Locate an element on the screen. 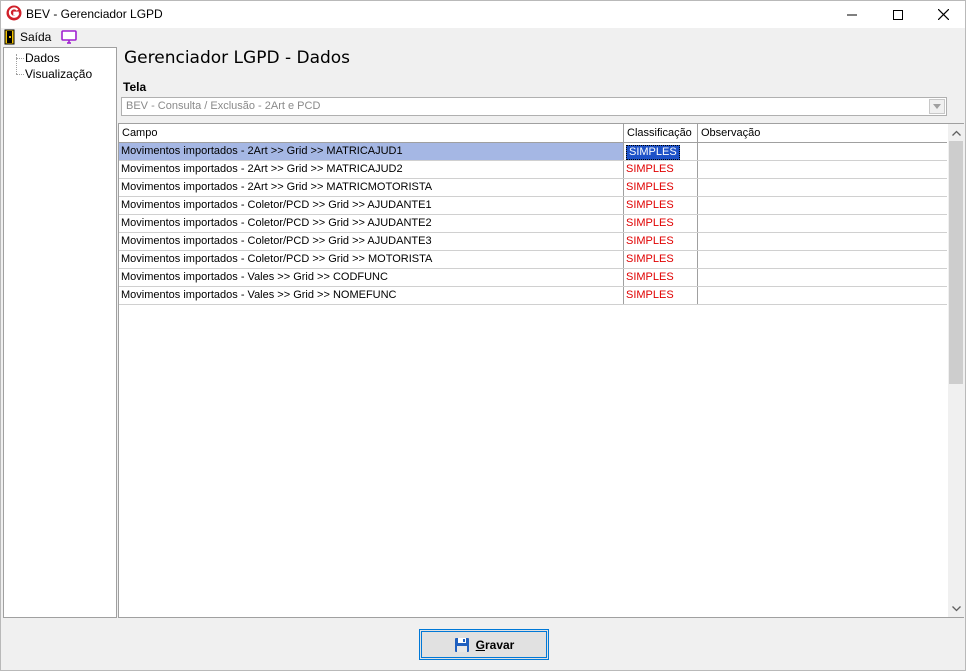 Image resolution: width=966 pixels, height=671 pixels. door-exit-icon is located at coordinates (9, 37).